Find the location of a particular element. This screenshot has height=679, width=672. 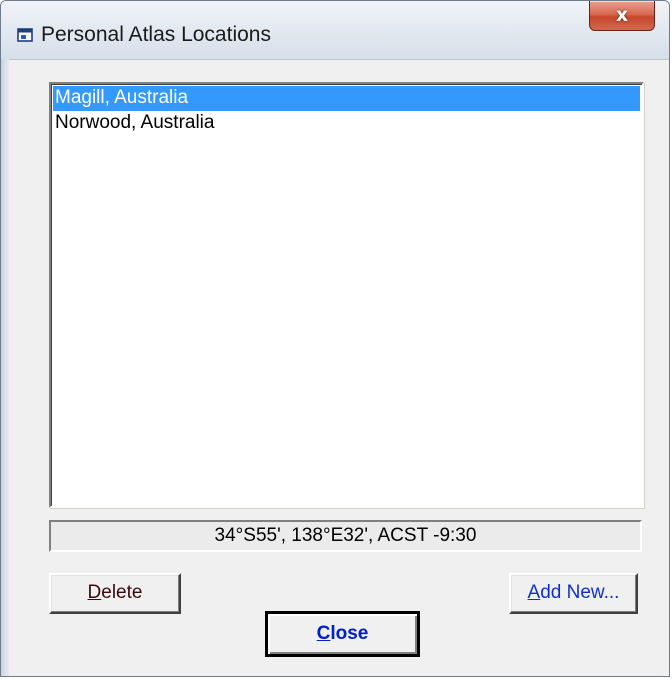

close-icon: x is located at coordinates (622, 15).